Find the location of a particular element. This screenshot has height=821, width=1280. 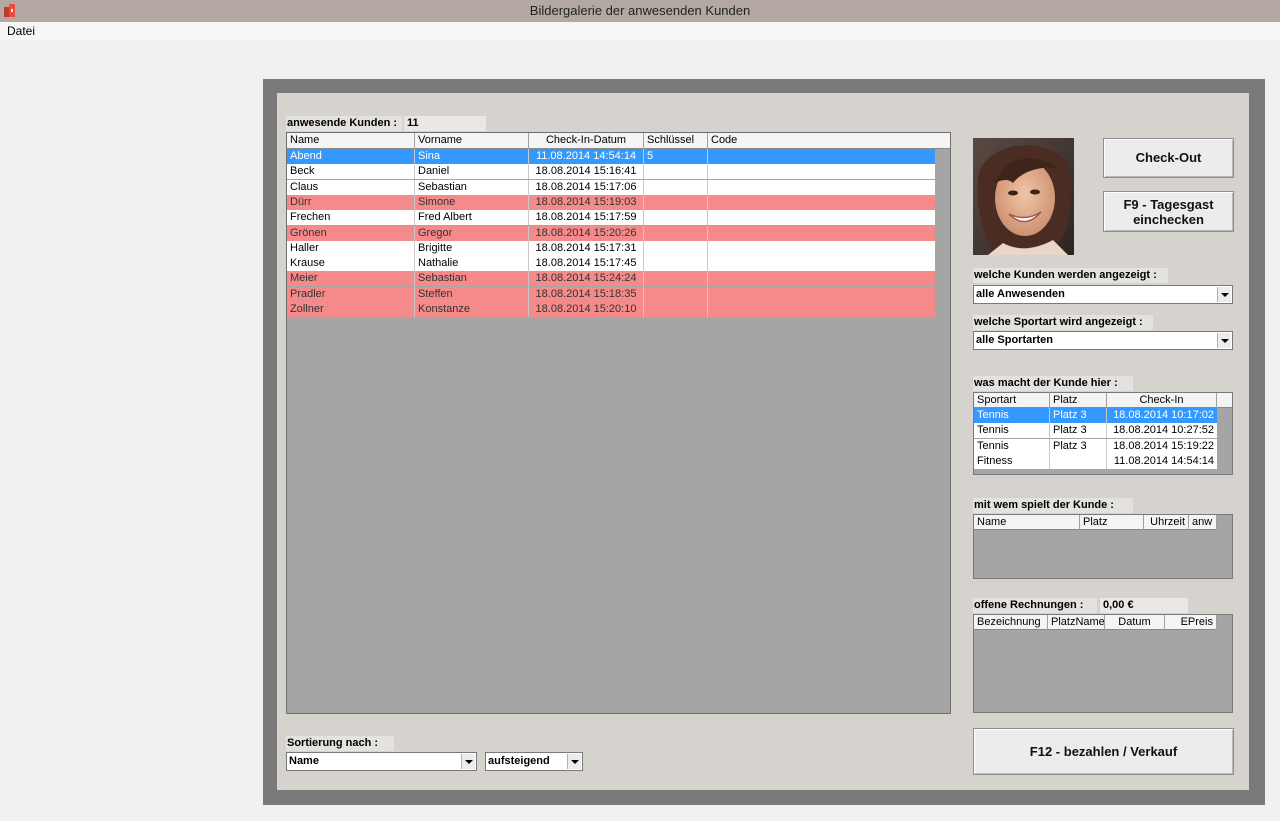

sort-direction-select: aufsteigend is located at coordinates (534, 761).